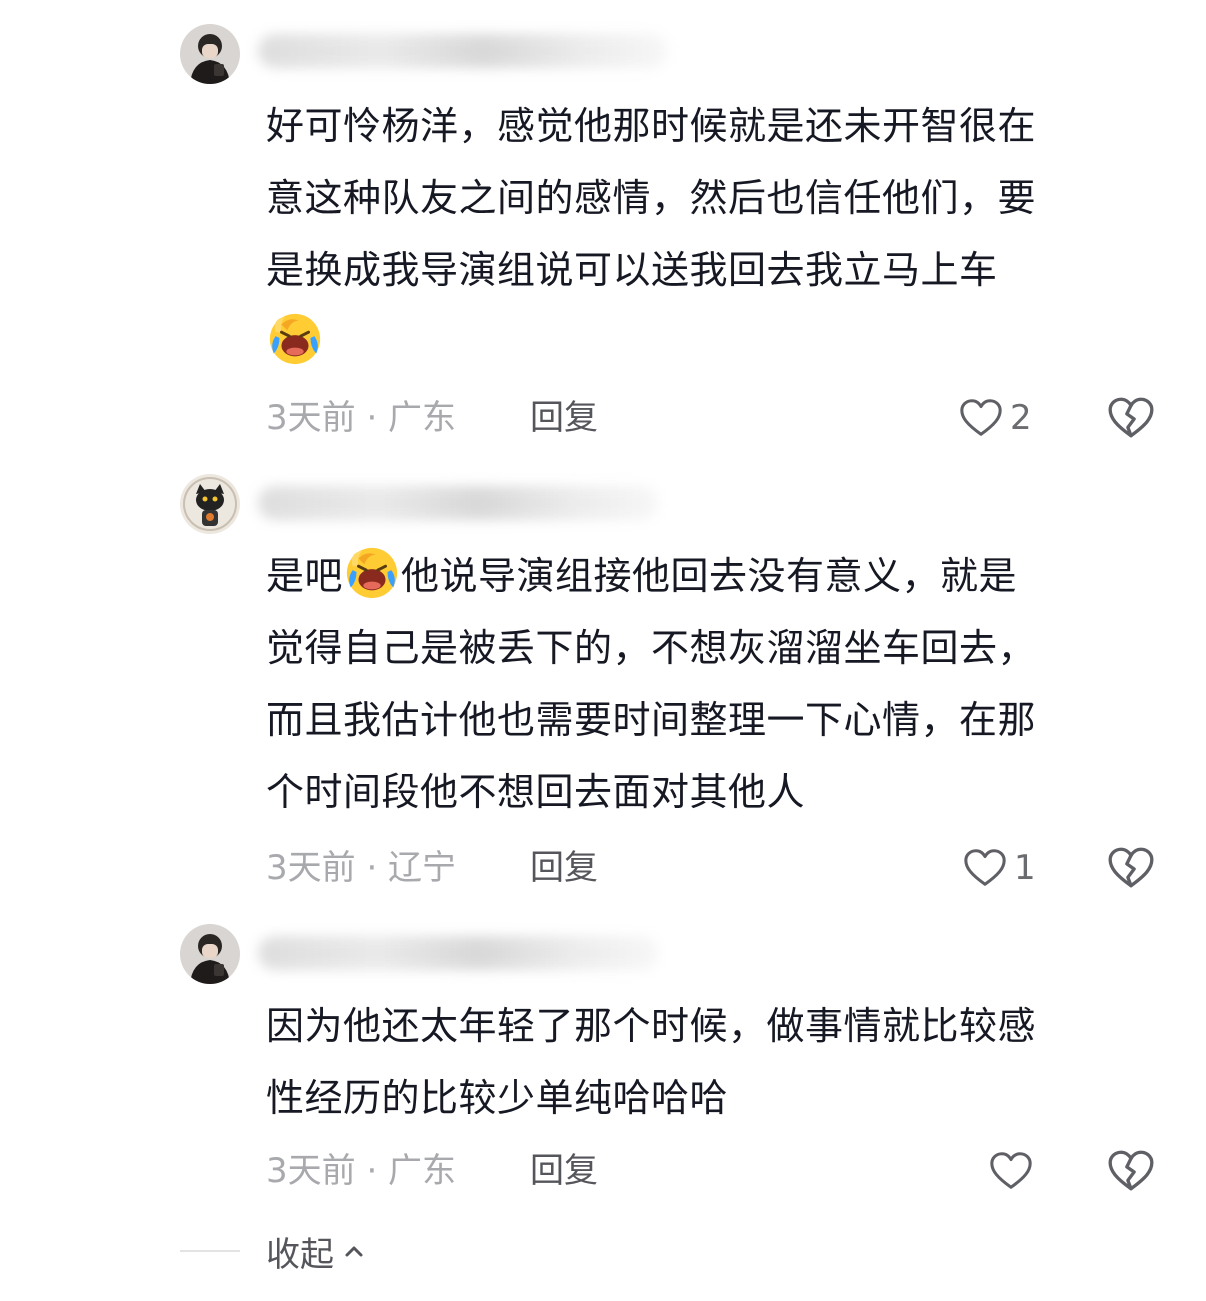 The width and height of the screenshot is (1206, 1301). I want to click on comment-line: 意这种队友之间的感情，然后也信任他们，要, so click(651, 198).